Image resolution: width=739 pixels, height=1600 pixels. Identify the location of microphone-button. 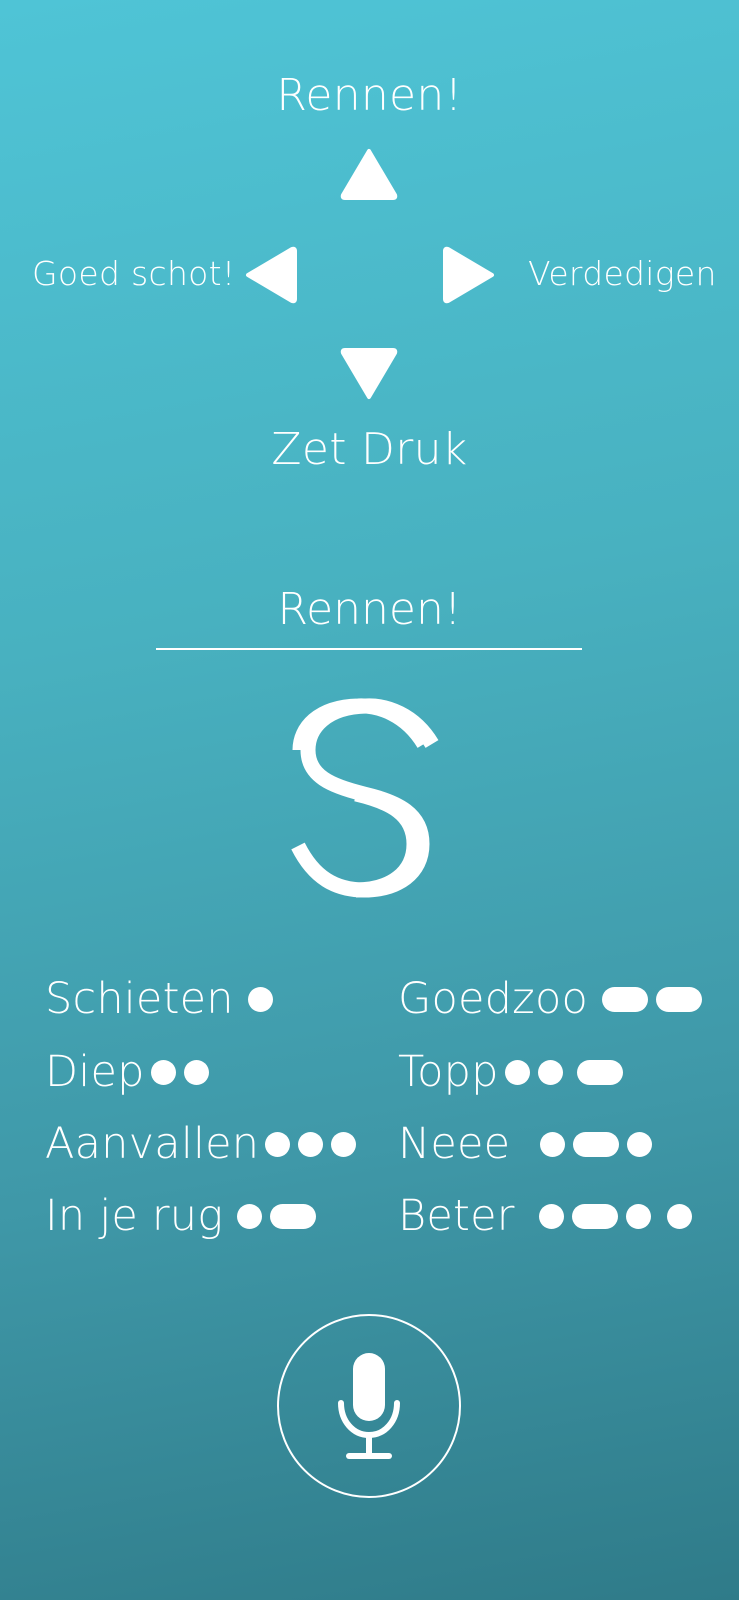
(369, 1406).